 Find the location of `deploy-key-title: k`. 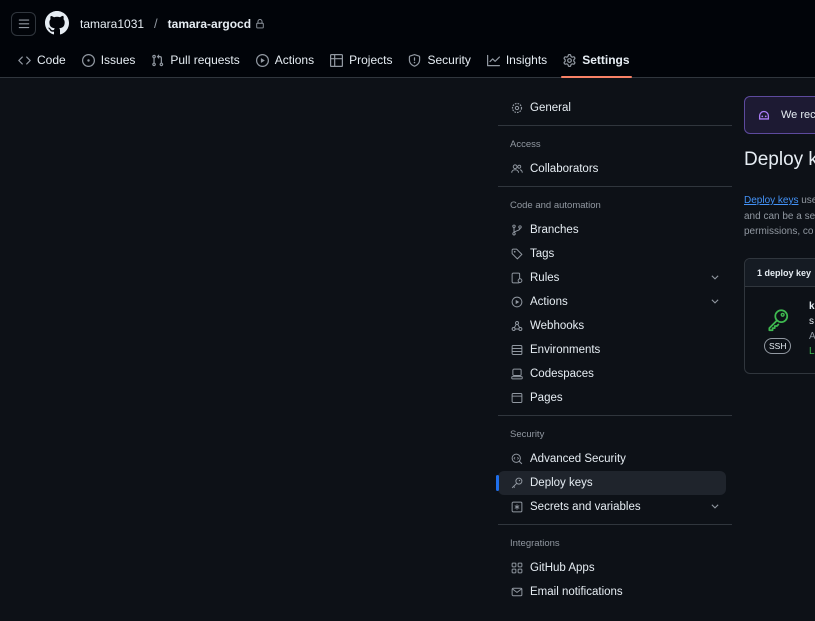

deploy-key-title: k is located at coordinates (812, 306).